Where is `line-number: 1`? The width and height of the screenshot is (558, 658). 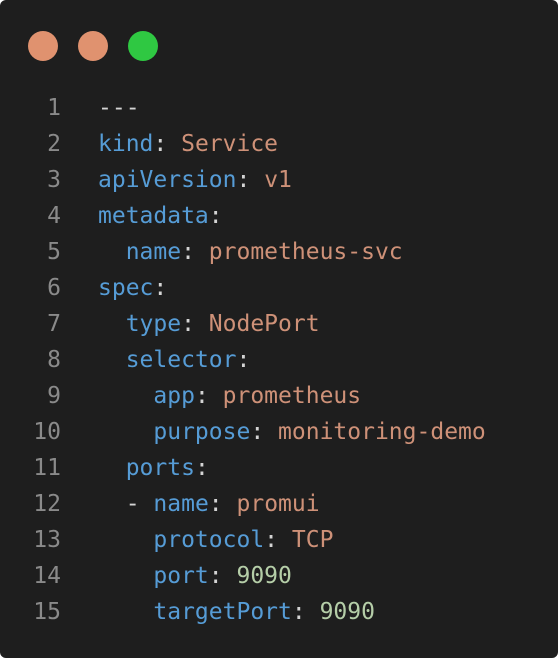 line-number: 1 is located at coordinates (54, 108).